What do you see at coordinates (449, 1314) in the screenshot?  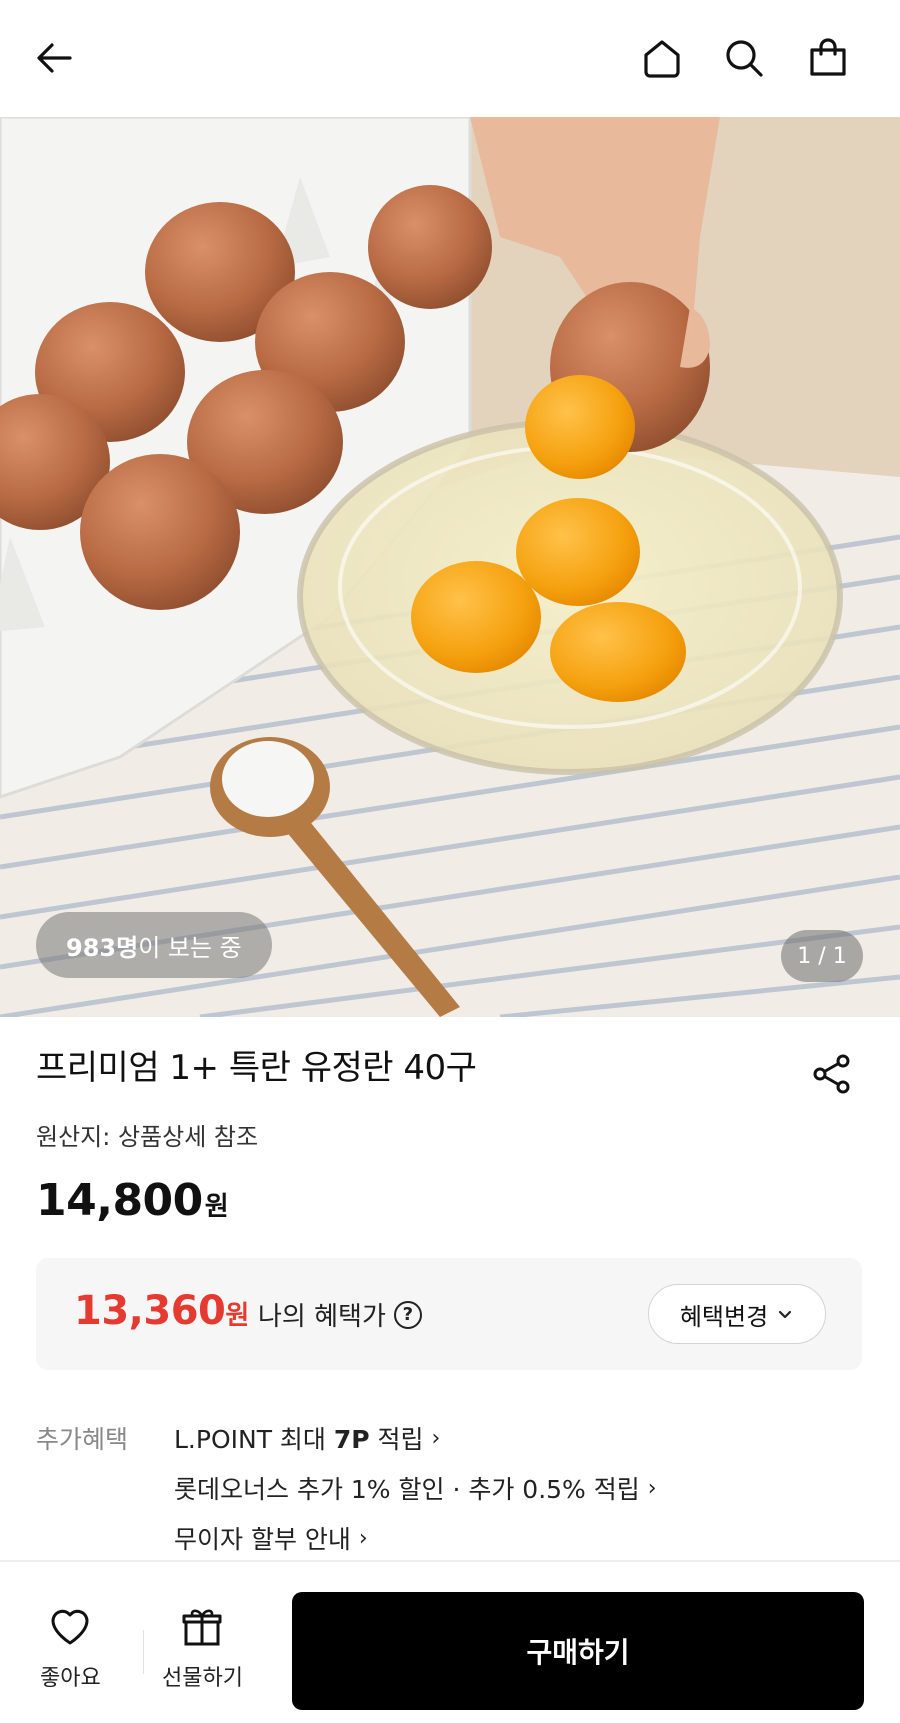 I see `benefit-price-box: 13,360원 나의 혜택가 ? 혜택변경` at bounding box center [449, 1314].